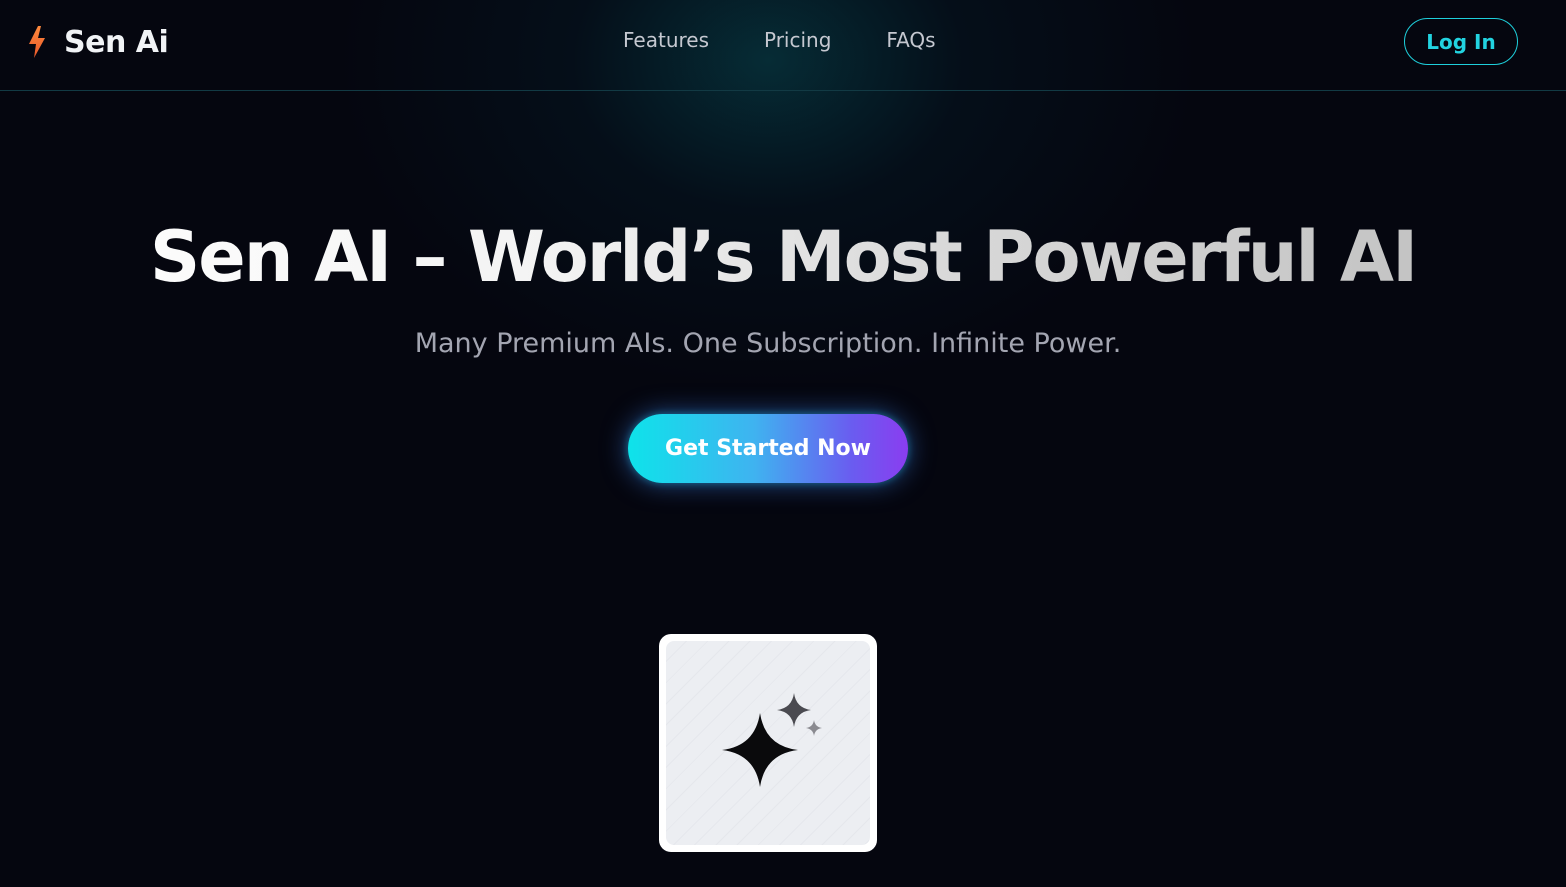 The image size is (1566, 887). Describe the element at coordinates (797, 40) in the screenshot. I see `nav-link-pricing: Pricing` at that location.